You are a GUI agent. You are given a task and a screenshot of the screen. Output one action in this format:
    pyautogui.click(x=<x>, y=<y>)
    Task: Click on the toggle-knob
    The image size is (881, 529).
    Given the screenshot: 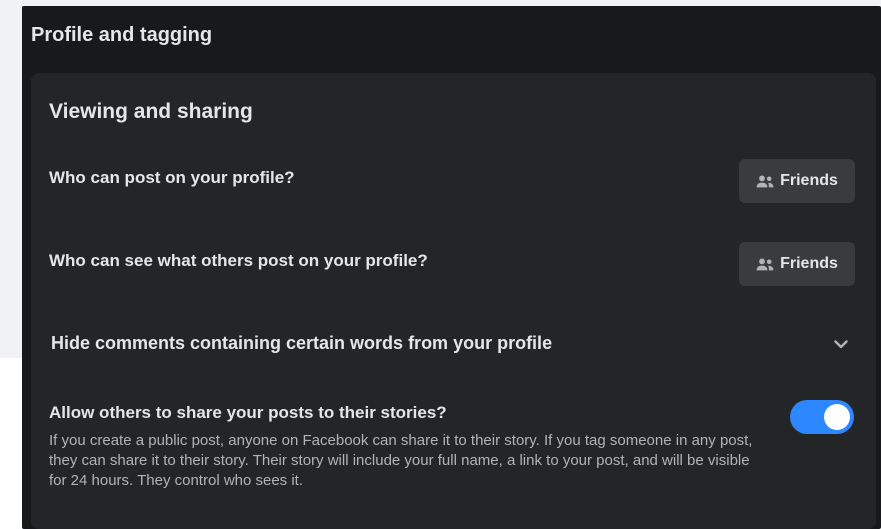 What is the action you would take?
    pyautogui.click(x=837, y=417)
    